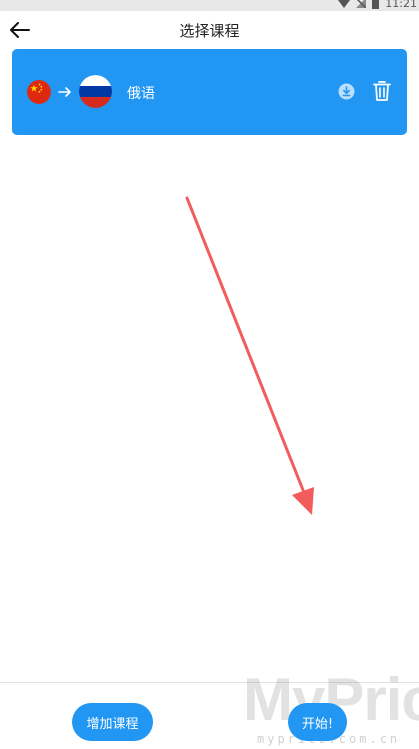 Image resolution: width=419 pixels, height=749 pixels. I want to click on course-card: 俄语, so click(209, 92).